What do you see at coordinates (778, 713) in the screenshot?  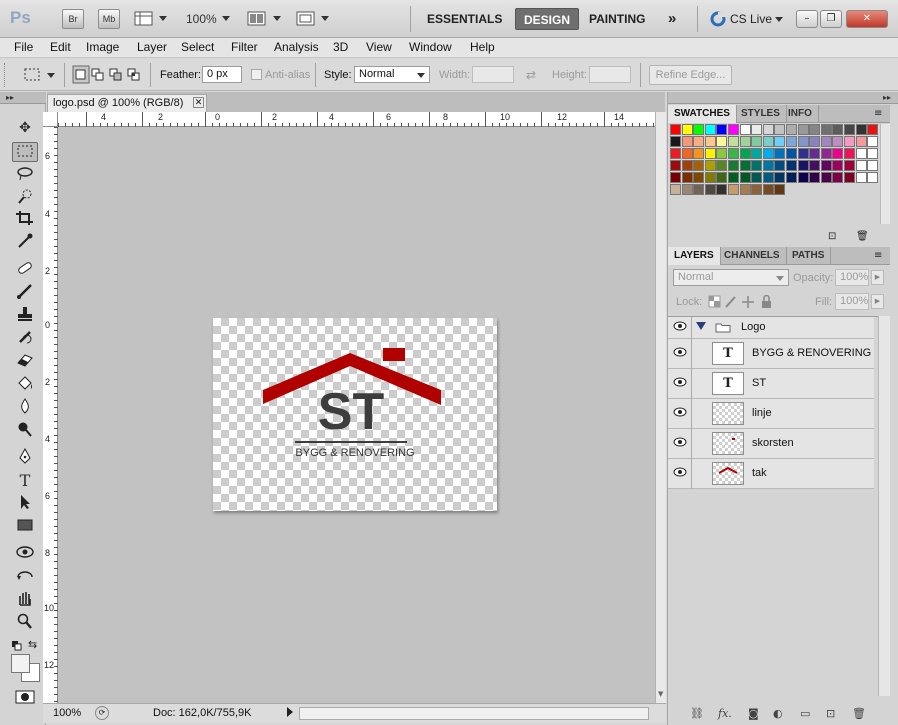 I see `adjustment-layer-icon: ◐` at bounding box center [778, 713].